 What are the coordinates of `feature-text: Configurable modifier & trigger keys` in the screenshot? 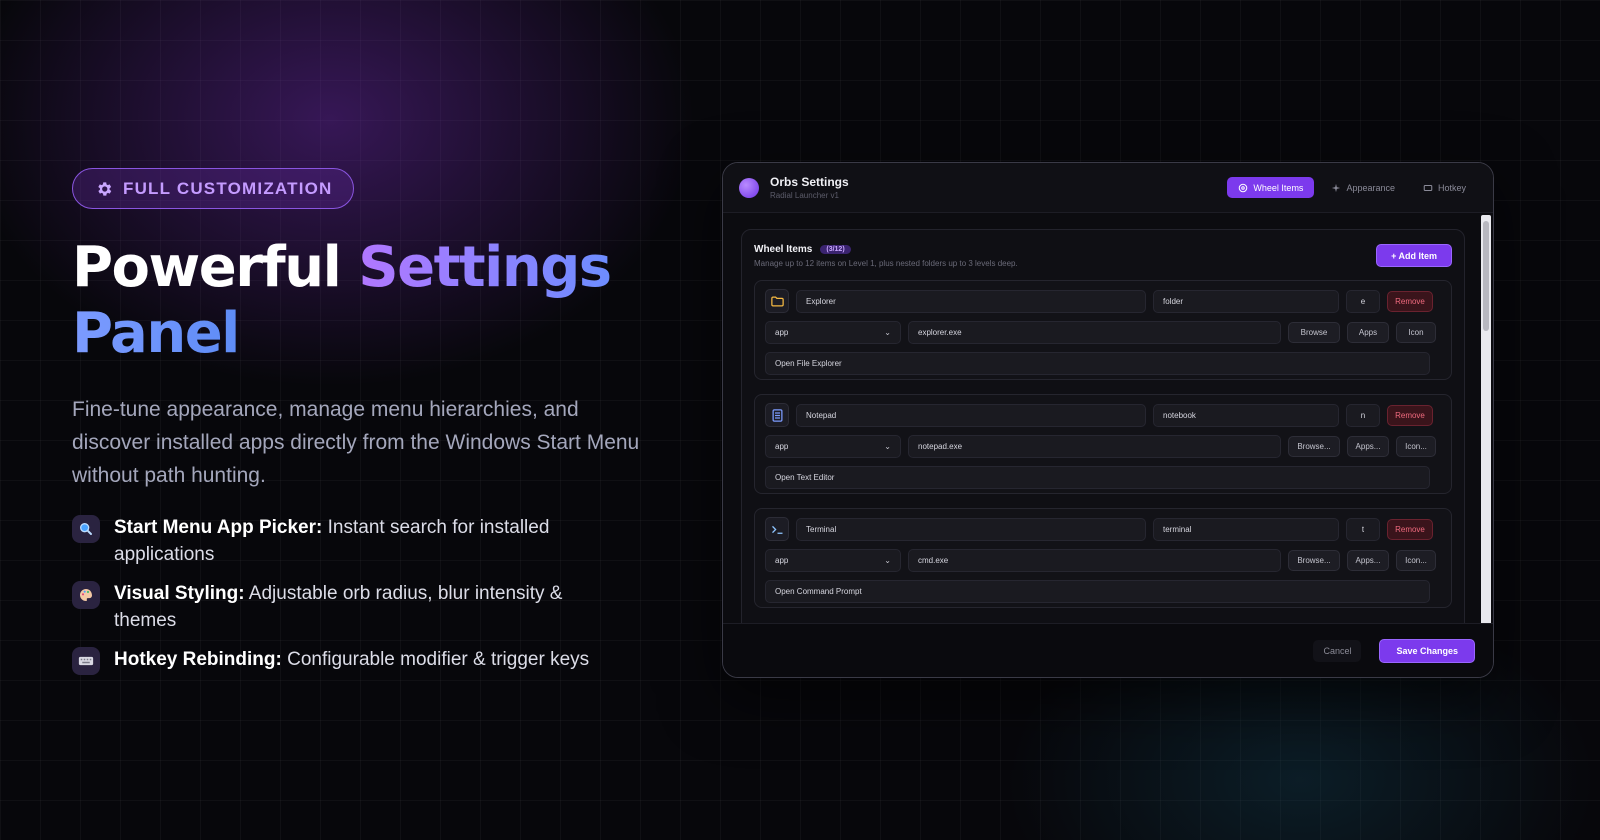 It's located at (435, 659).